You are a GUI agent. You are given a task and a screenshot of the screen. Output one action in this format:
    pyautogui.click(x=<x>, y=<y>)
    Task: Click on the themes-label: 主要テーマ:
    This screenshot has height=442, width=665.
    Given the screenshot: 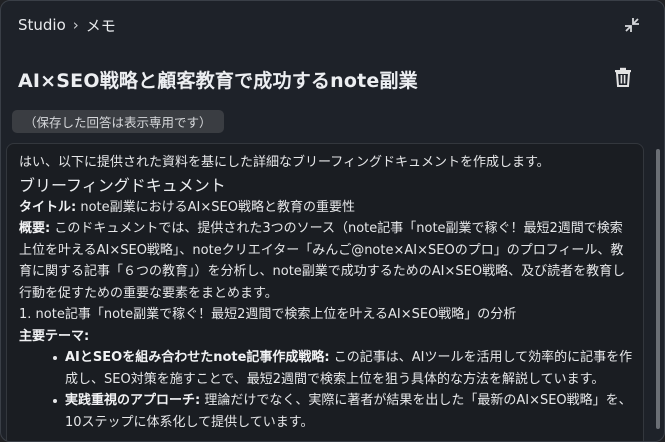 What is the action you would take?
    pyautogui.click(x=54, y=336)
    